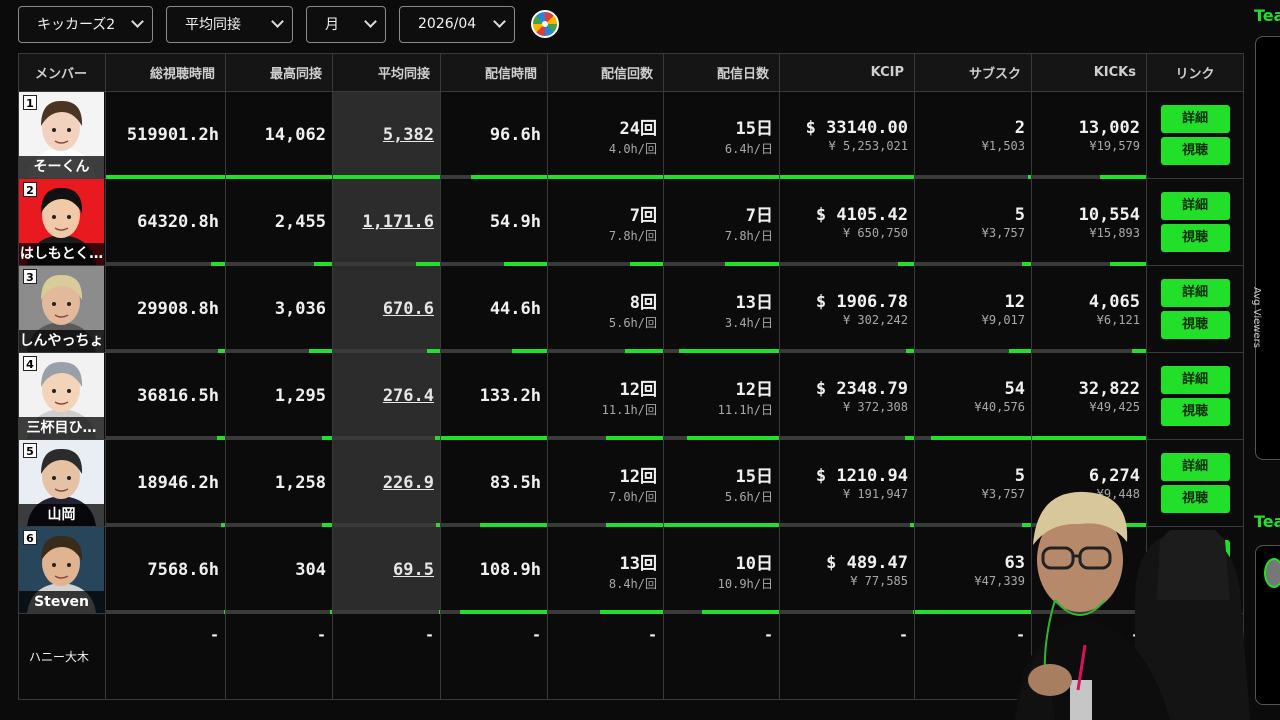 Image resolution: width=1280 pixels, height=720 pixels. Describe the element at coordinates (1265, 248) in the screenshot. I see `avg-viewers-panel: Avg Viewers` at that location.